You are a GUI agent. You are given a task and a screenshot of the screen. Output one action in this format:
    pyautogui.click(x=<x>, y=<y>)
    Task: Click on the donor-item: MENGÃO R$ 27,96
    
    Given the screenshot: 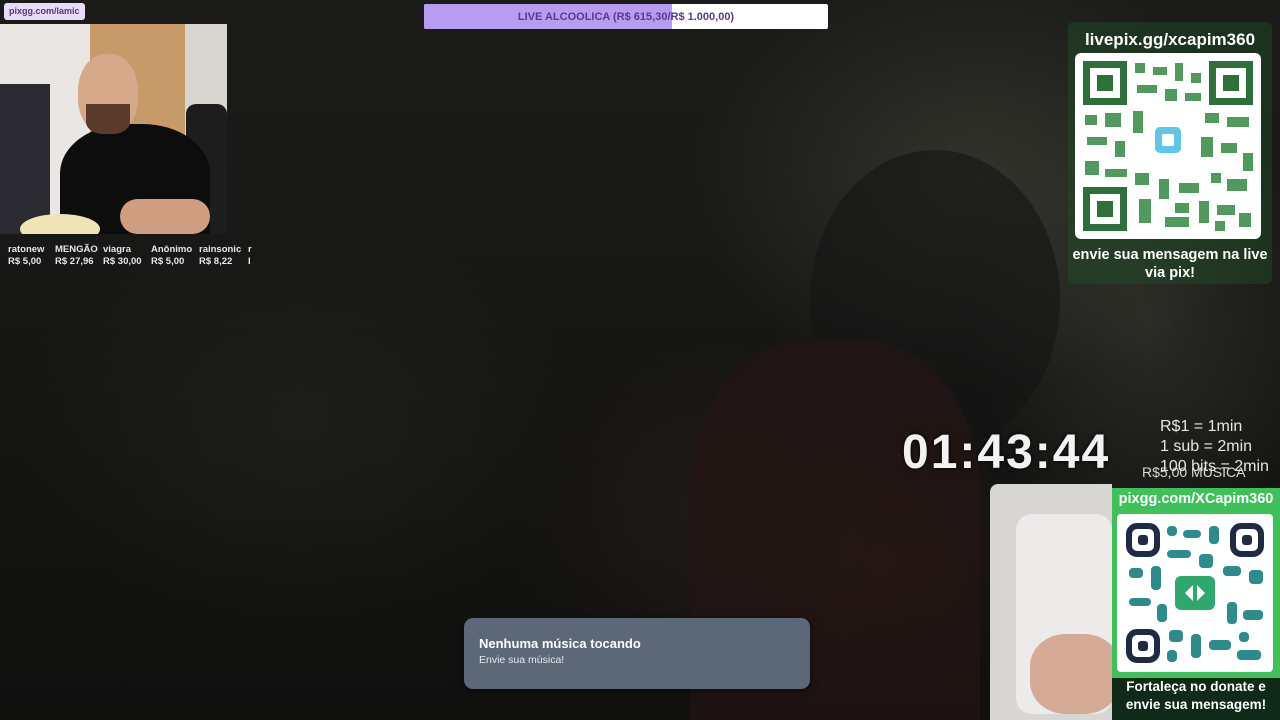 What is the action you would take?
    pyautogui.click(x=76, y=255)
    